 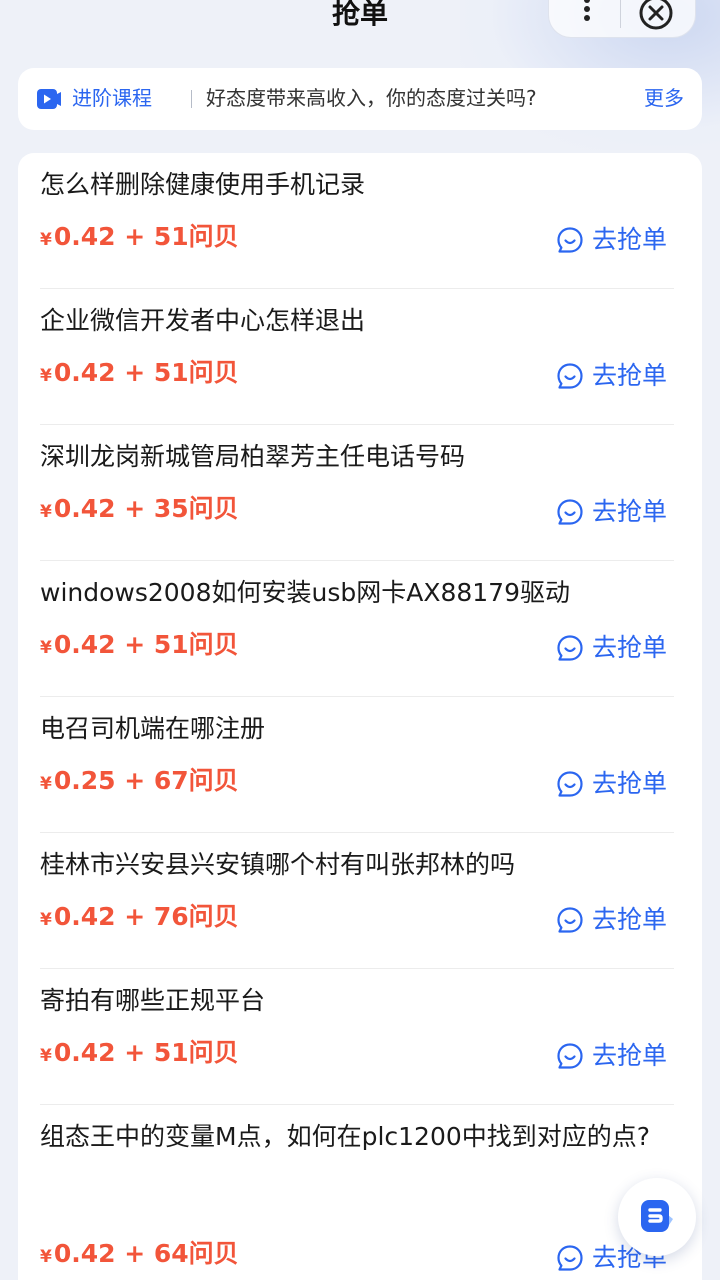 What do you see at coordinates (146, 508) in the screenshot?
I see `reward-text: 0.42 + 35问贝` at bounding box center [146, 508].